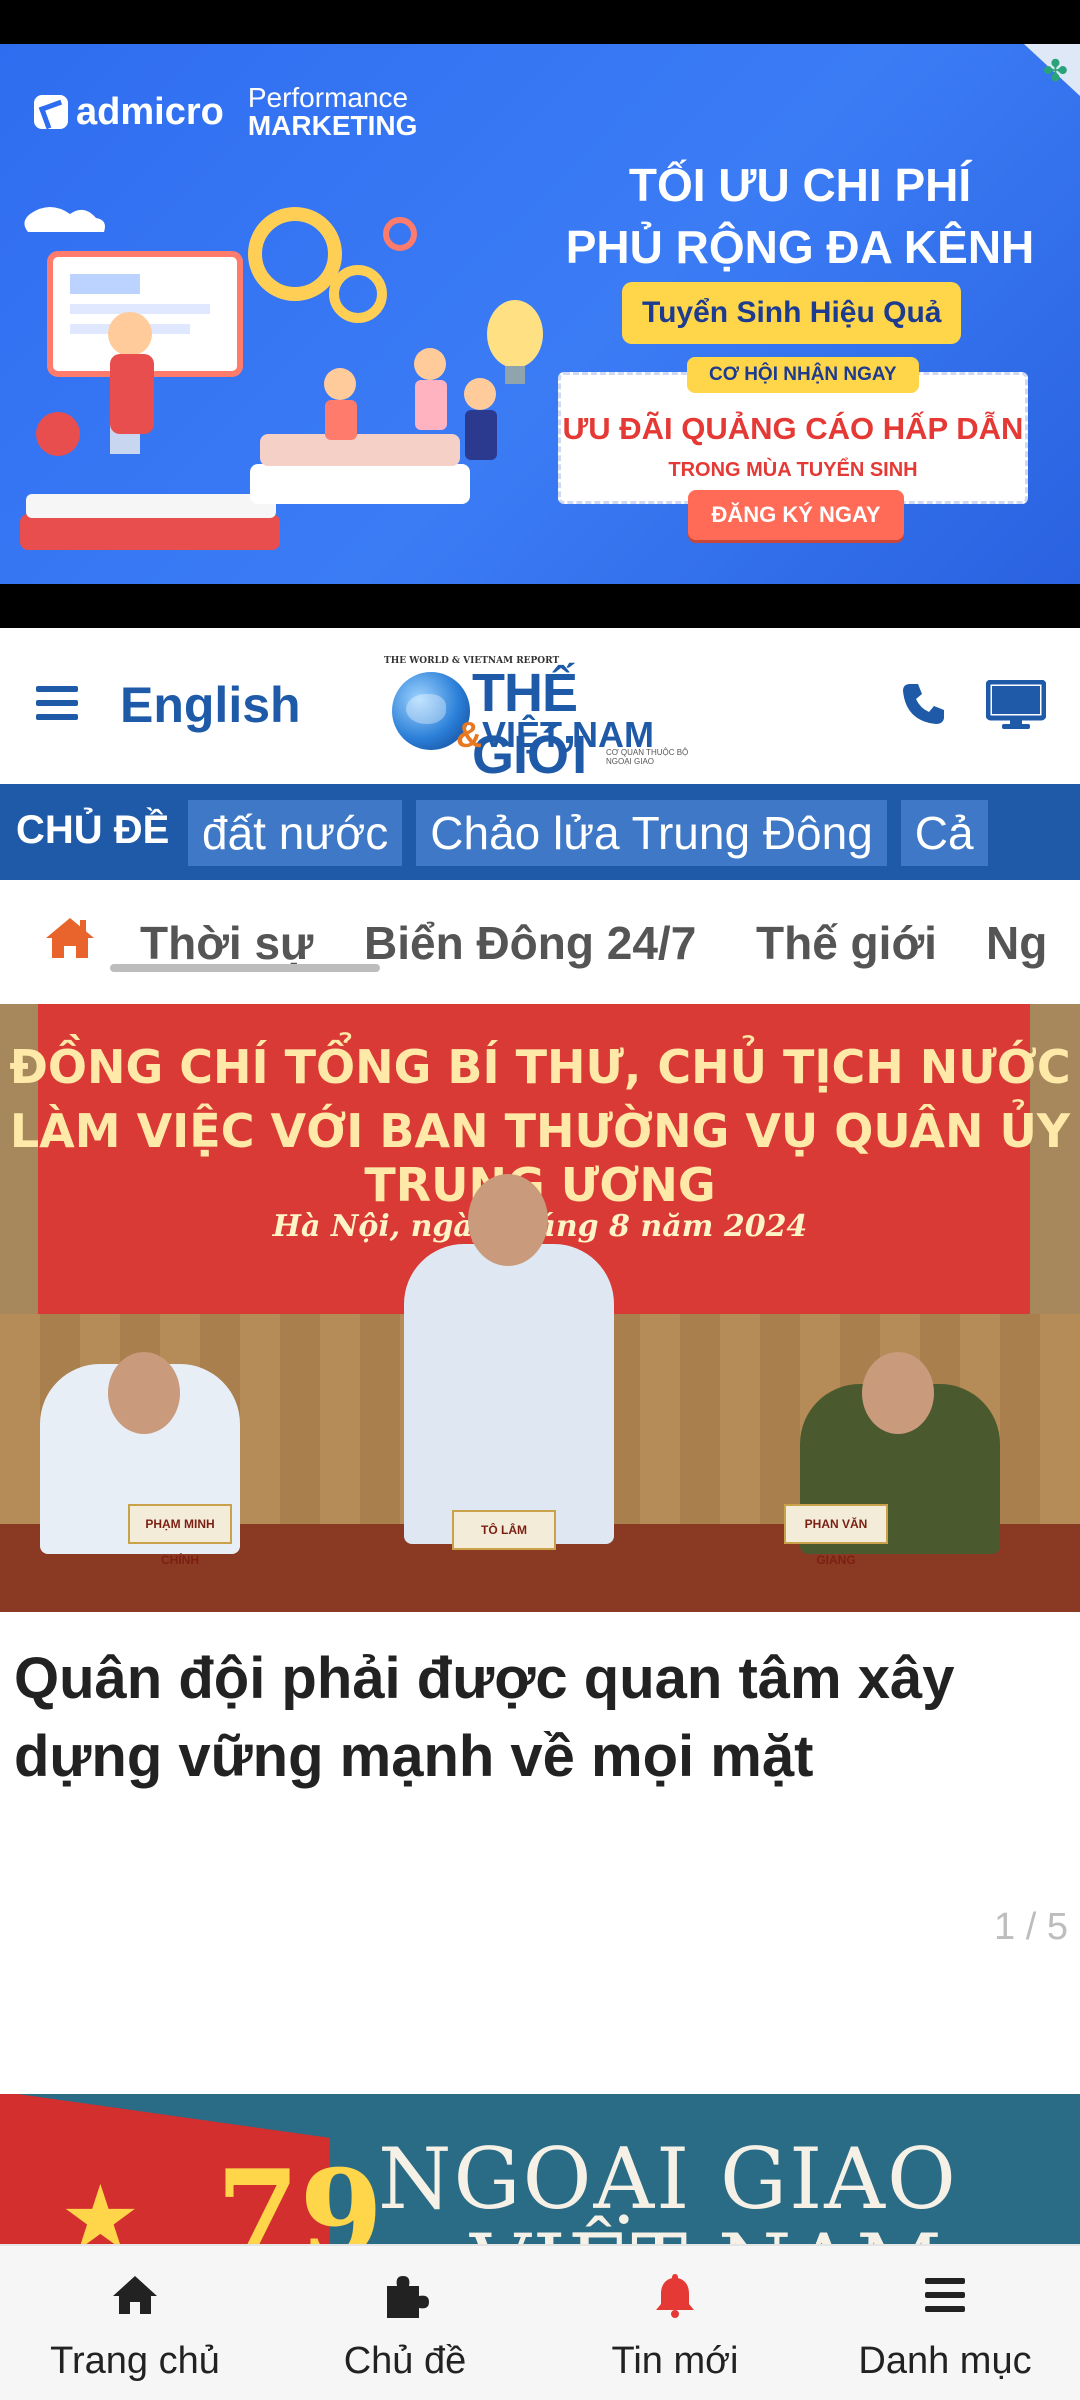  What do you see at coordinates (800, 216) in the screenshot?
I see `ad-headline: TỐI ƯU CHI PHÍ PHỦ RỘNG ĐA KÊNH` at bounding box center [800, 216].